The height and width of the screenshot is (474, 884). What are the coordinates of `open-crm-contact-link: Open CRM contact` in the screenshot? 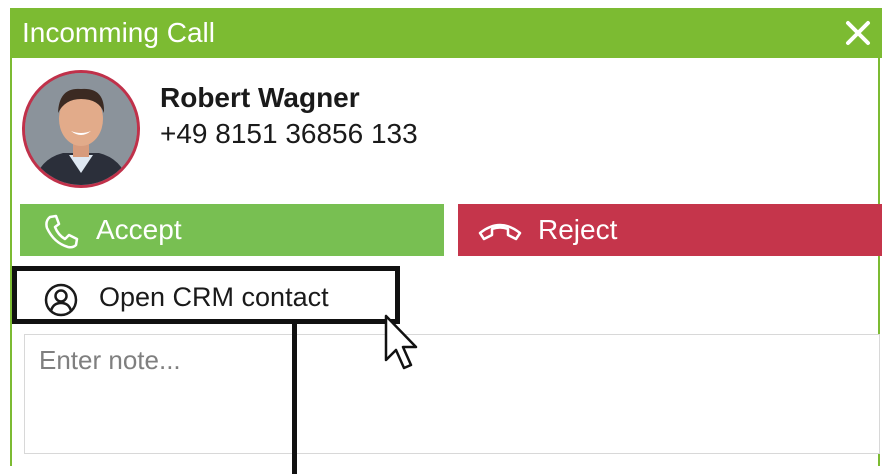 It's located at (206, 295).